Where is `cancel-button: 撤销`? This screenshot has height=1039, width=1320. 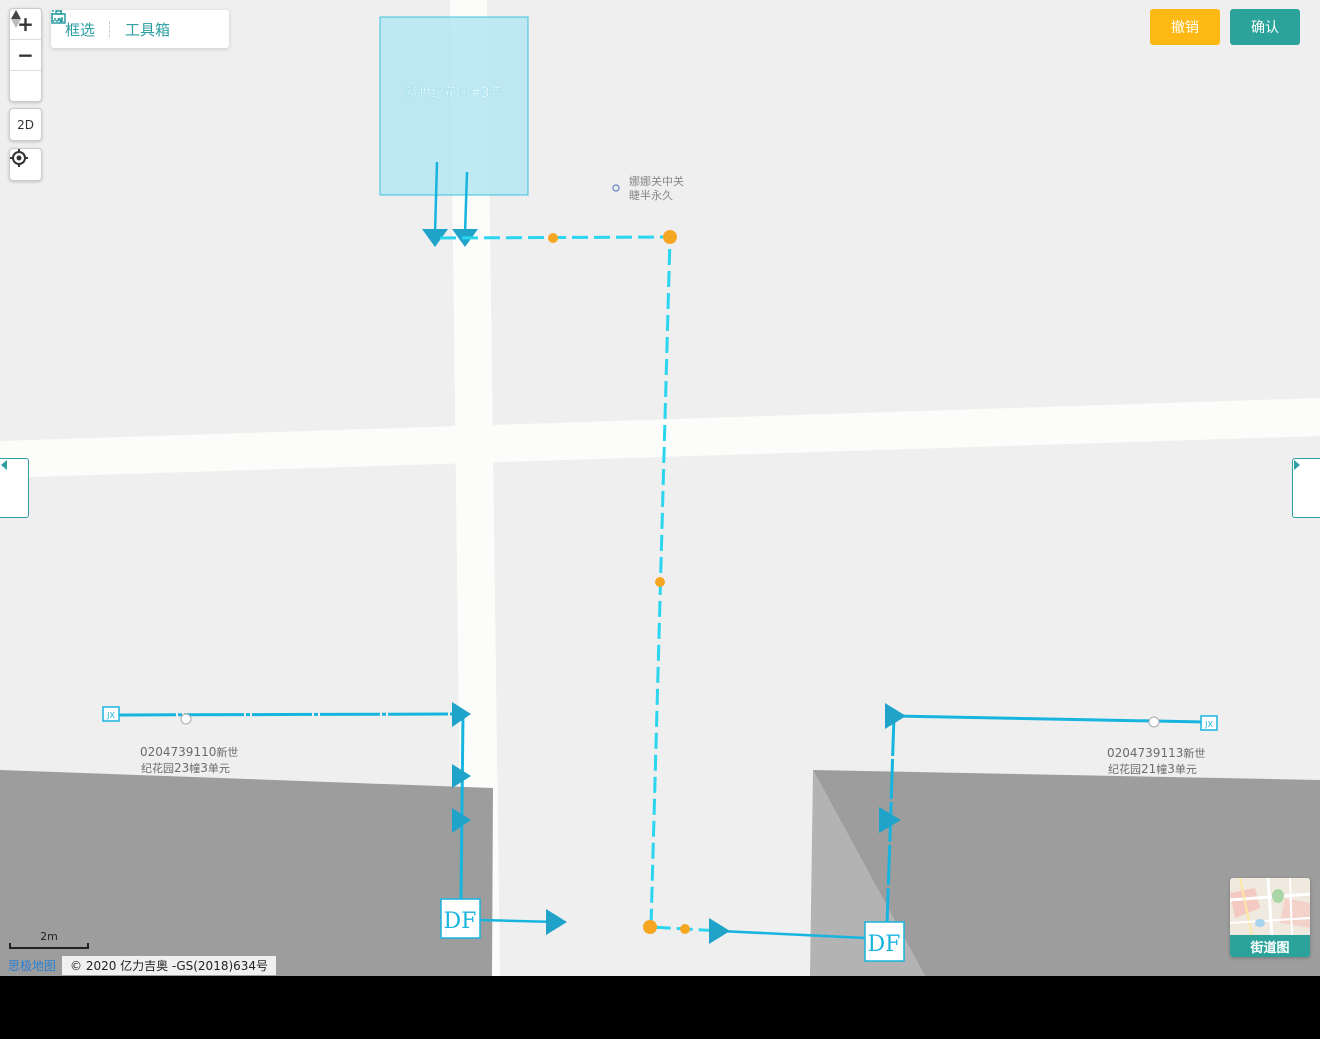
cancel-button: 撤销 is located at coordinates (1185, 27).